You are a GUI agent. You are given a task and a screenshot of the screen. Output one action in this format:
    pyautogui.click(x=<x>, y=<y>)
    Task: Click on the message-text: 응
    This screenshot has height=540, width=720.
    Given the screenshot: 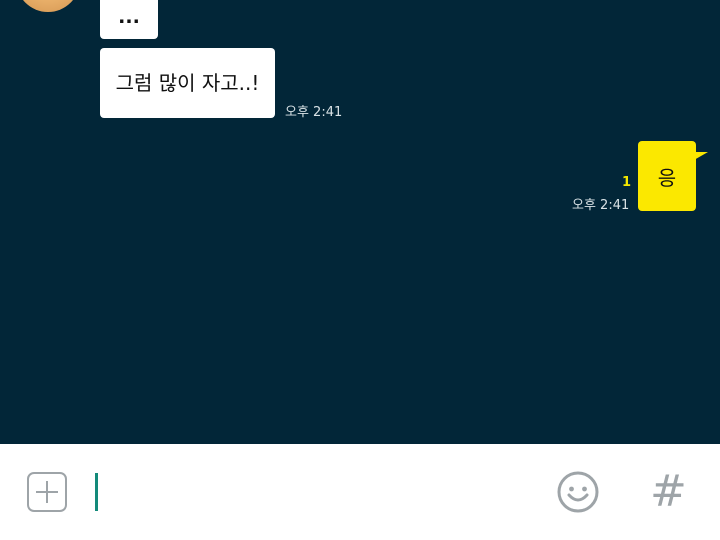 What is the action you would take?
    pyautogui.click(x=667, y=177)
    